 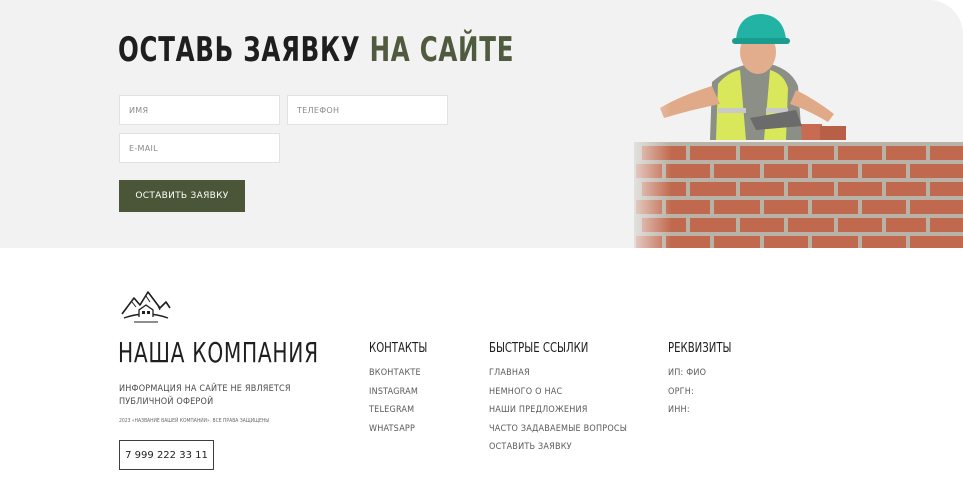 I want to click on requisites-column: РЕКВИЗИТЫ ИП: ФИО ОРГН: ИНН:, so click(x=708, y=381).